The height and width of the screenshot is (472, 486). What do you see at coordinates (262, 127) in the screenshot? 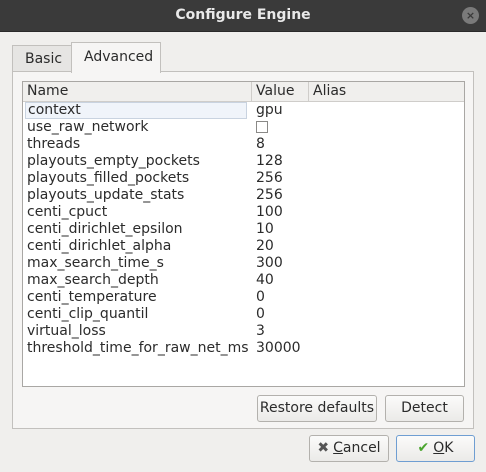
I see `option-checkbox` at bounding box center [262, 127].